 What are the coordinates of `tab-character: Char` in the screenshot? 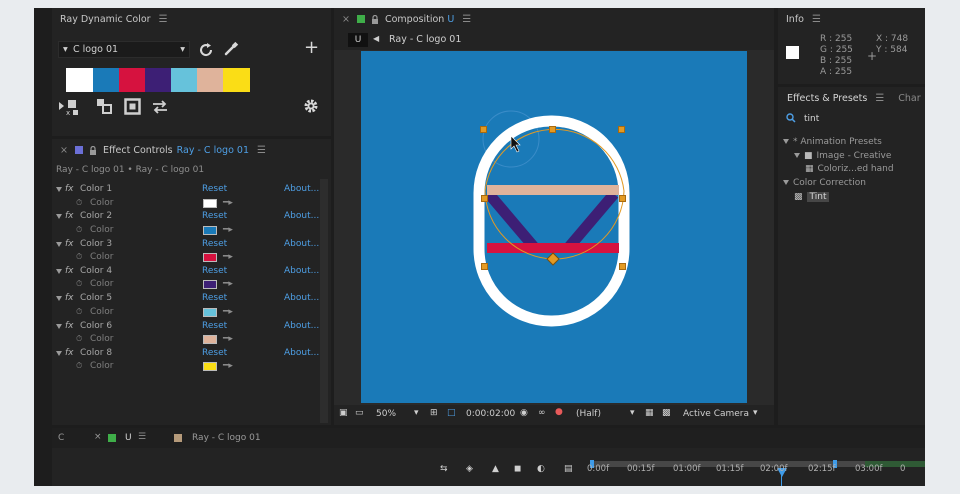 It's located at (909, 98).